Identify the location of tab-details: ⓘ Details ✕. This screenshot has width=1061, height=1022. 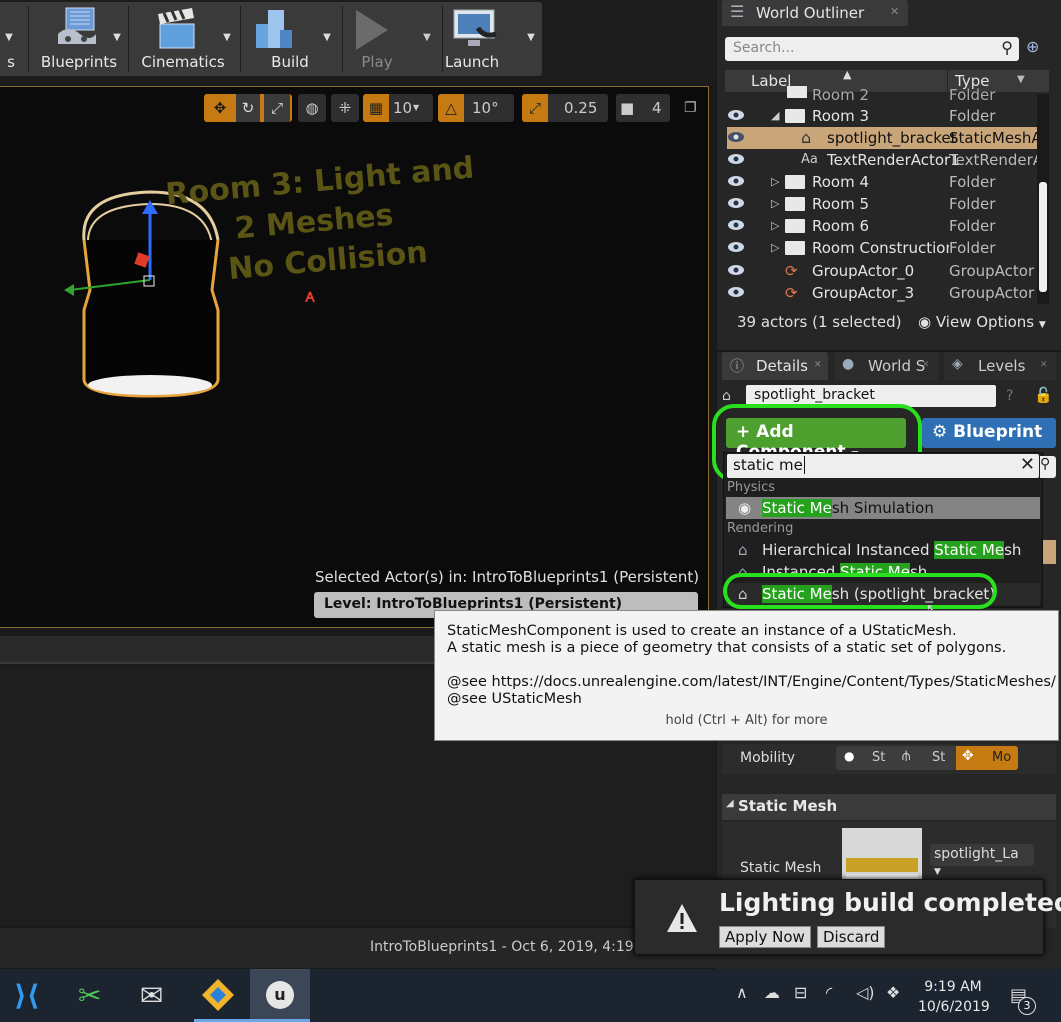
(775, 366).